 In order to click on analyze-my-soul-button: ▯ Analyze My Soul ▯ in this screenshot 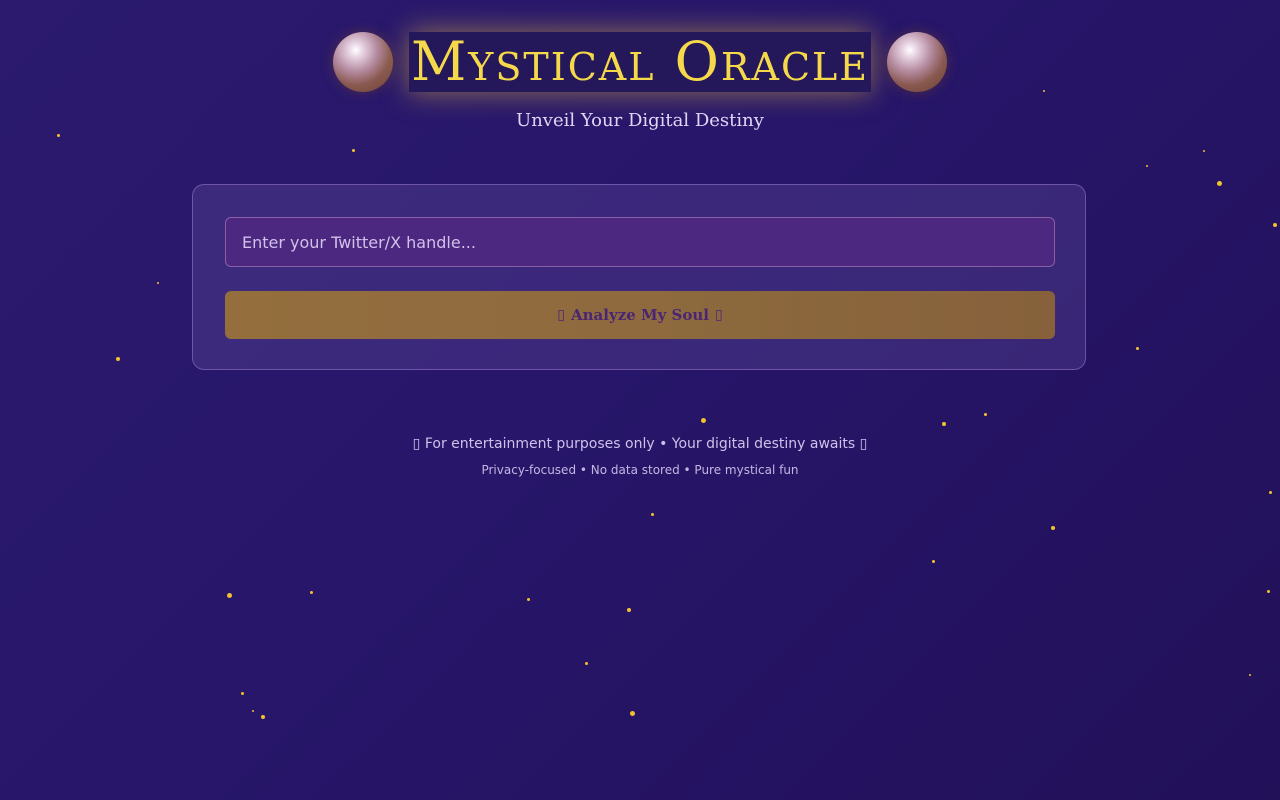, I will do `click(640, 315)`.